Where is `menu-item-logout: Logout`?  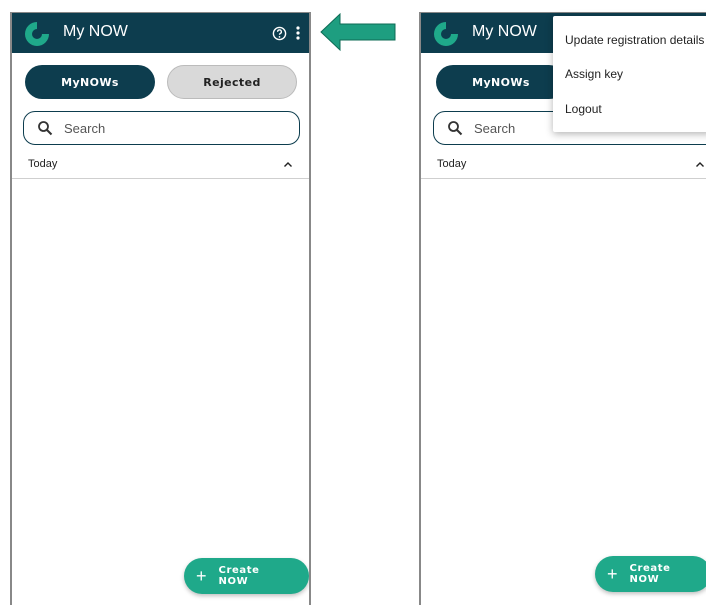
menu-item-logout: Logout is located at coordinates (583, 109).